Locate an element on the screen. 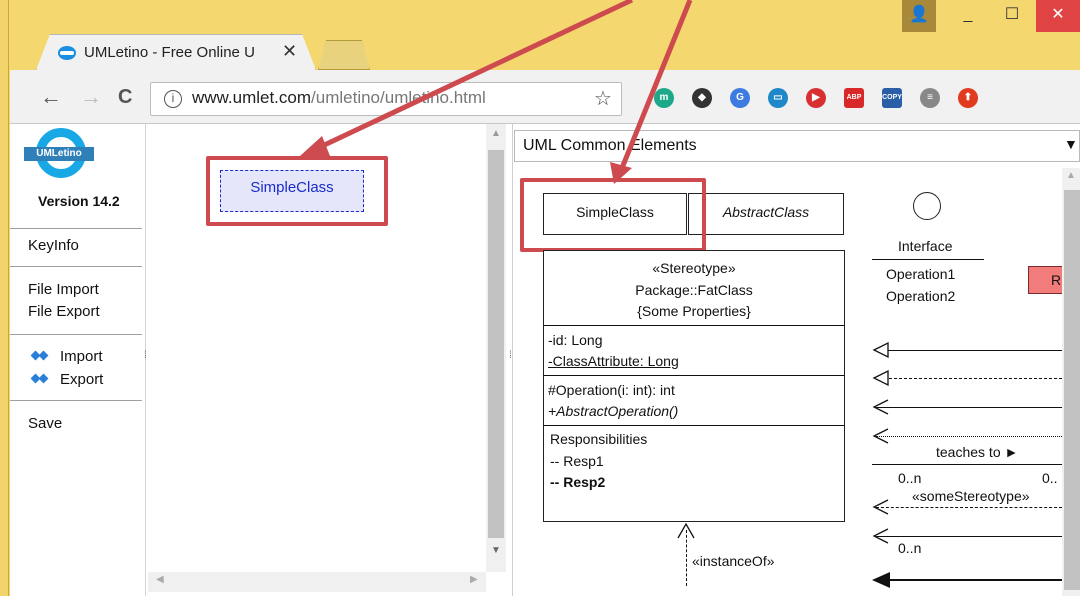  interface-op-2: Operation2 is located at coordinates (921, 296).